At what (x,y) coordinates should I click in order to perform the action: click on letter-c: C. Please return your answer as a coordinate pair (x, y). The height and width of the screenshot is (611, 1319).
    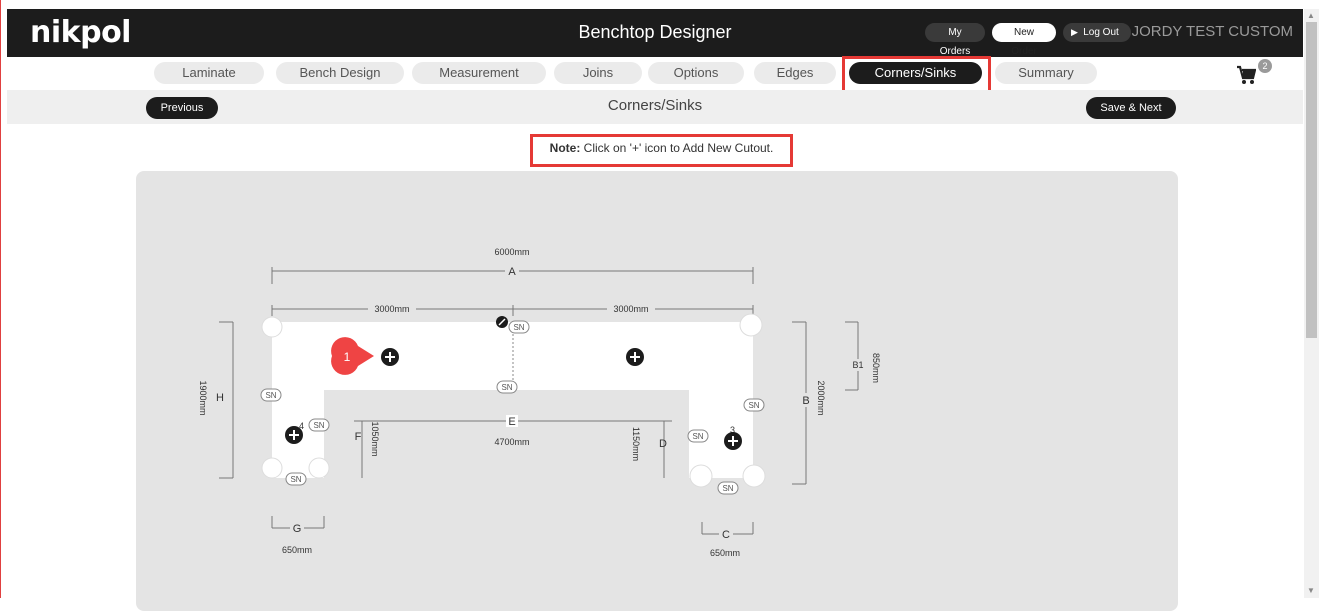
    Looking at the image, I should click on (726, 535).